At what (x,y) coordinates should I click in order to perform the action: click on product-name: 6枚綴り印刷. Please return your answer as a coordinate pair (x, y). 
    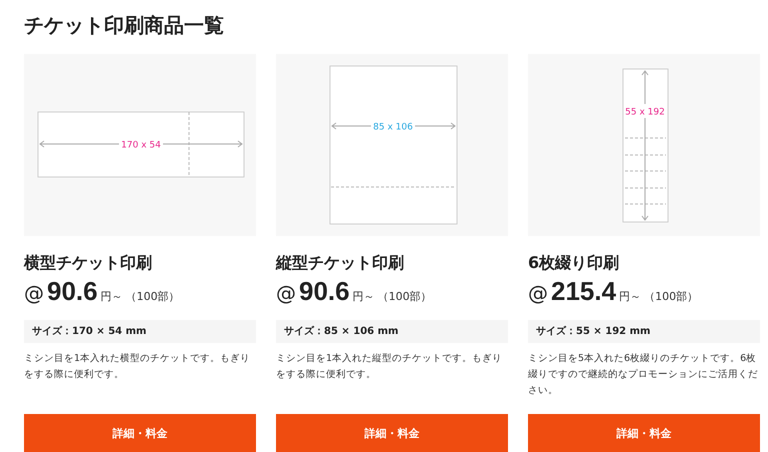
    Looking at the image, I should click on (574, 263).